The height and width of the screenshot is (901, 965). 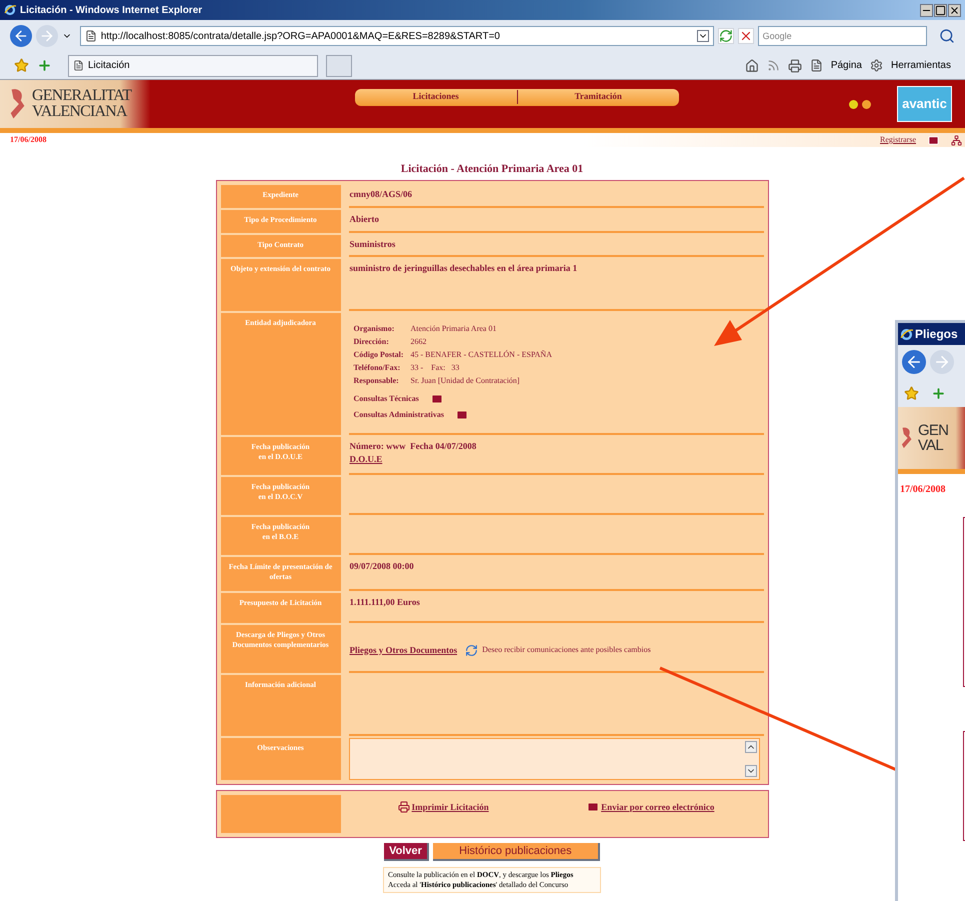 What do you see at coordinates (947, 36) in the screenshot?
I see `search-icon` at bounding box center [947, 36].